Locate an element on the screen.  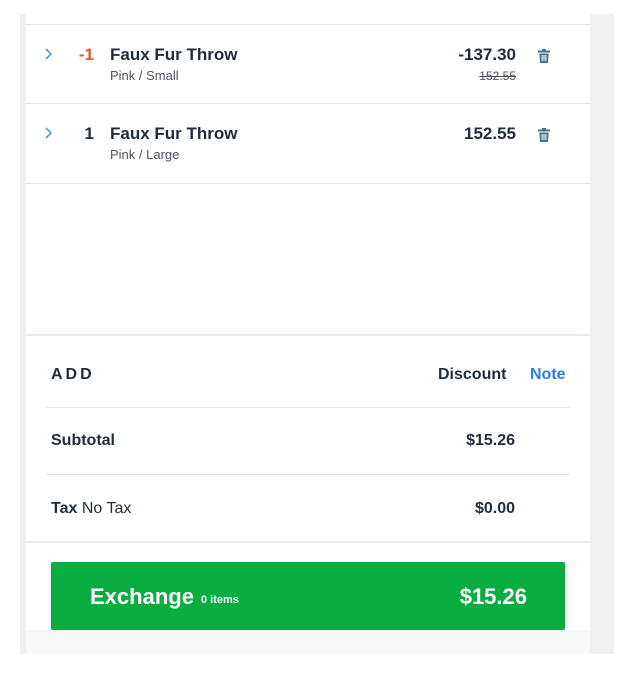
add-note-button: Note is located at coordinates (548, 375).